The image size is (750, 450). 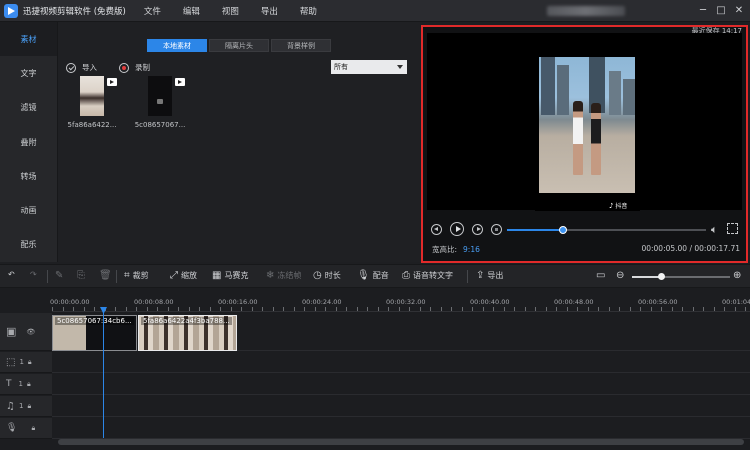 I want to click on stop-icon, so click(x=496, y=229).